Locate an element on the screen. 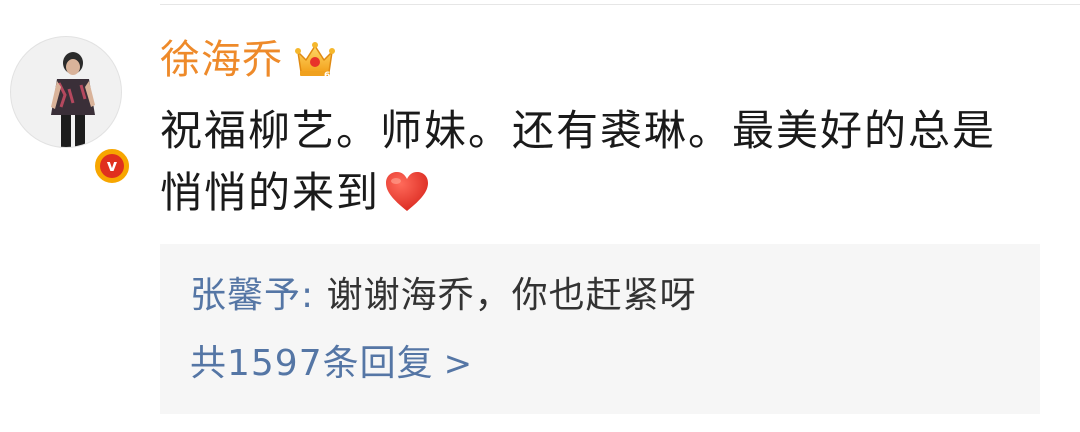 This screenshot has width=1080, height=432. comment-line-1: 祝福柳艺。师妹。还有裘琳。最美好的总是 is located at coordinates (578, 130).